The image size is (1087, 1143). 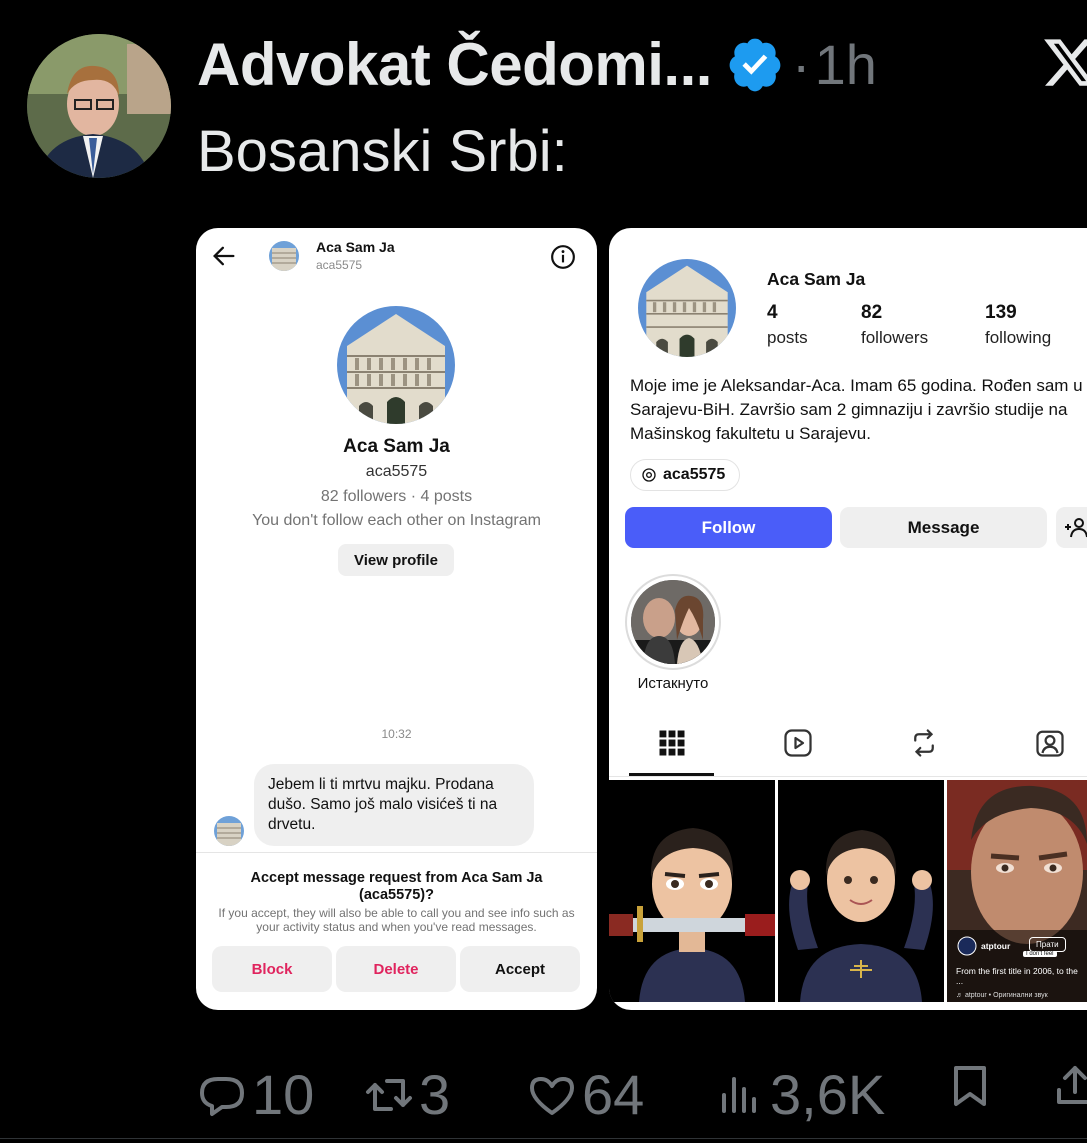 What do you see at coordinates (1065, 62) in the screenshot?
I see `x-logo-icon` at bounding box center [1065, 62].